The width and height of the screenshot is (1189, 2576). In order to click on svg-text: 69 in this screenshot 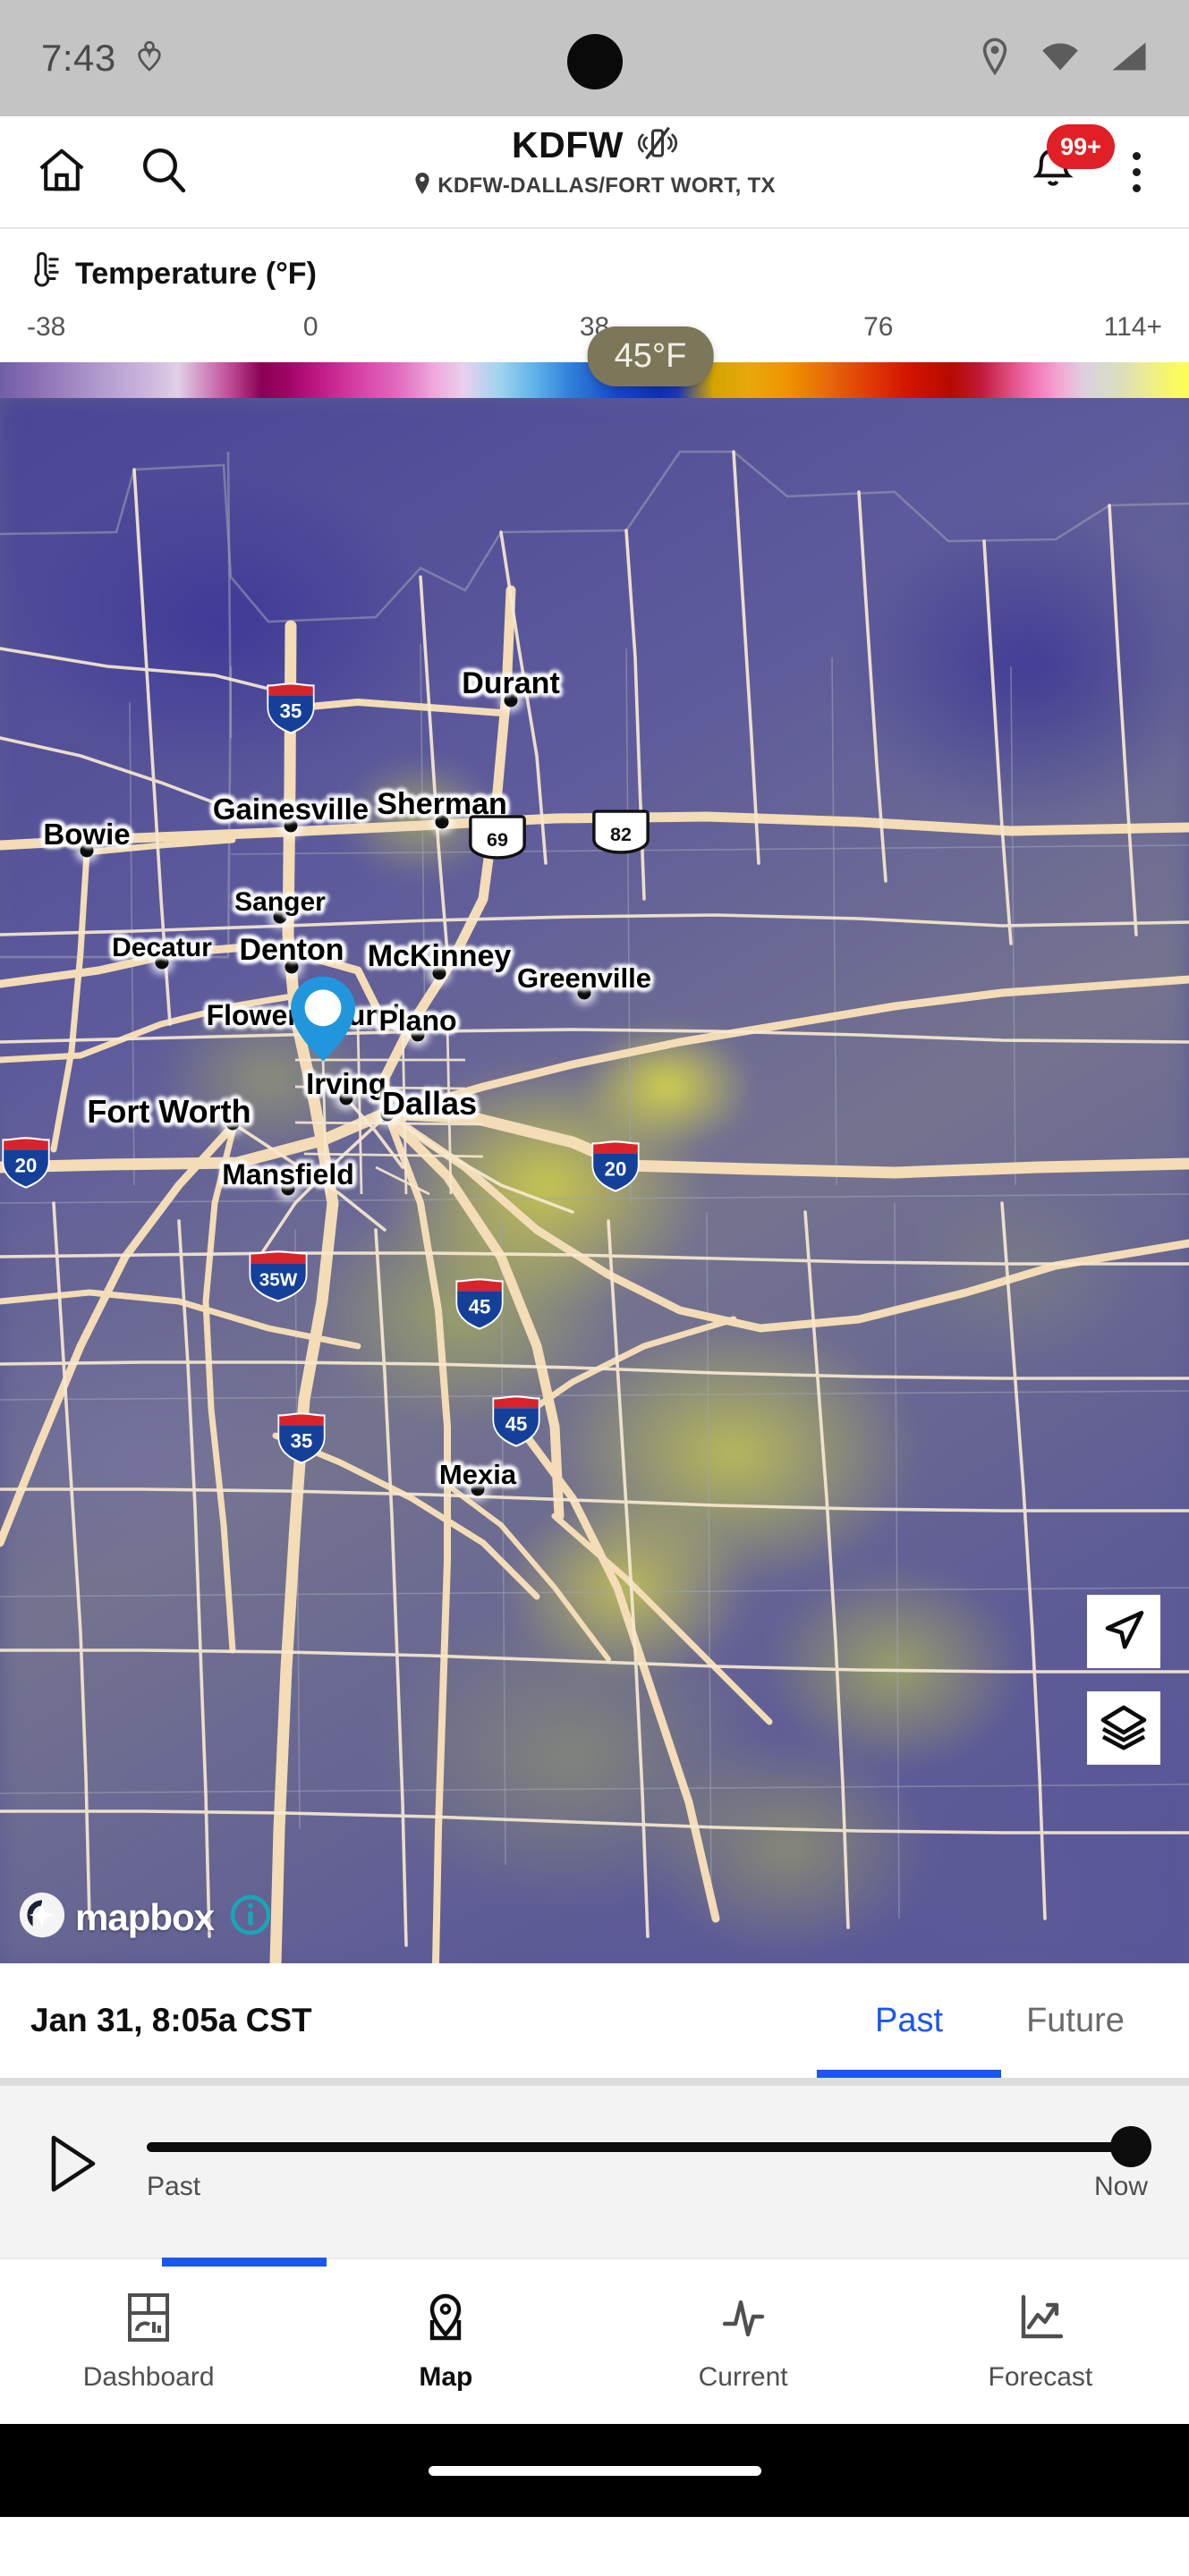, I will do `click(497, 840)`.